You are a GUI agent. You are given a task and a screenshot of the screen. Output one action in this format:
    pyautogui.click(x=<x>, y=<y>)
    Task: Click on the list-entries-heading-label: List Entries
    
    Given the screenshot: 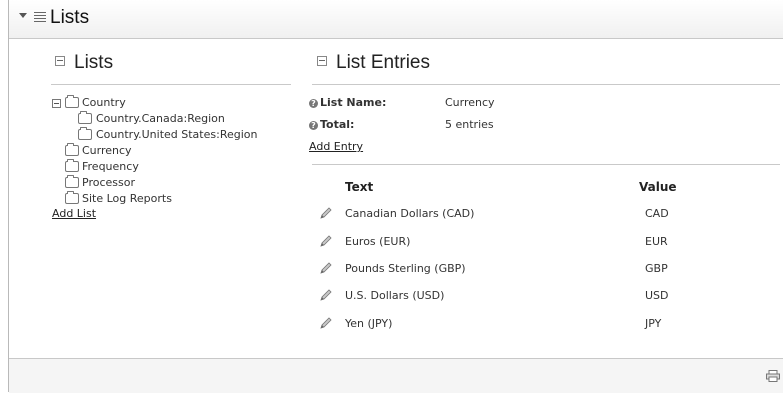 What is the action you would take?
    pyautogui.click(x=383, y=62)
    